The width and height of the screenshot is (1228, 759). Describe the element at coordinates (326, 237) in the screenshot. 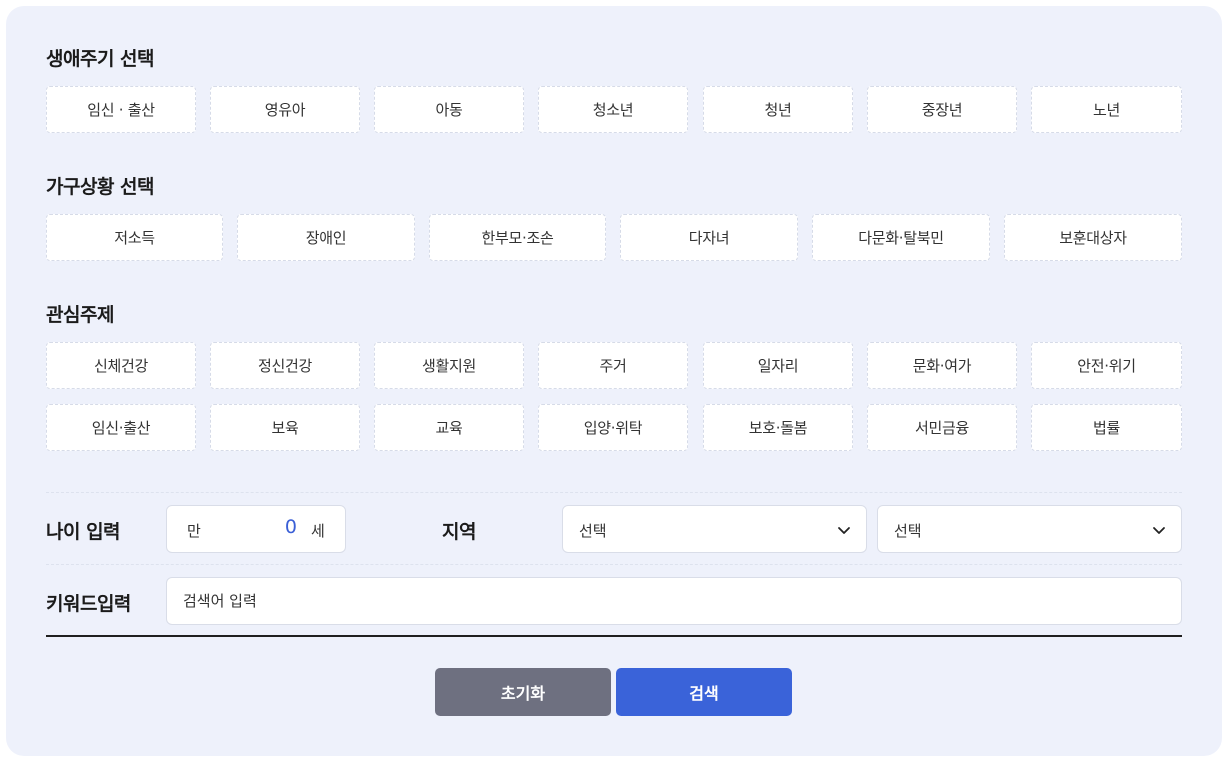

I see `household-chip-disabled: 장애인` at that location.